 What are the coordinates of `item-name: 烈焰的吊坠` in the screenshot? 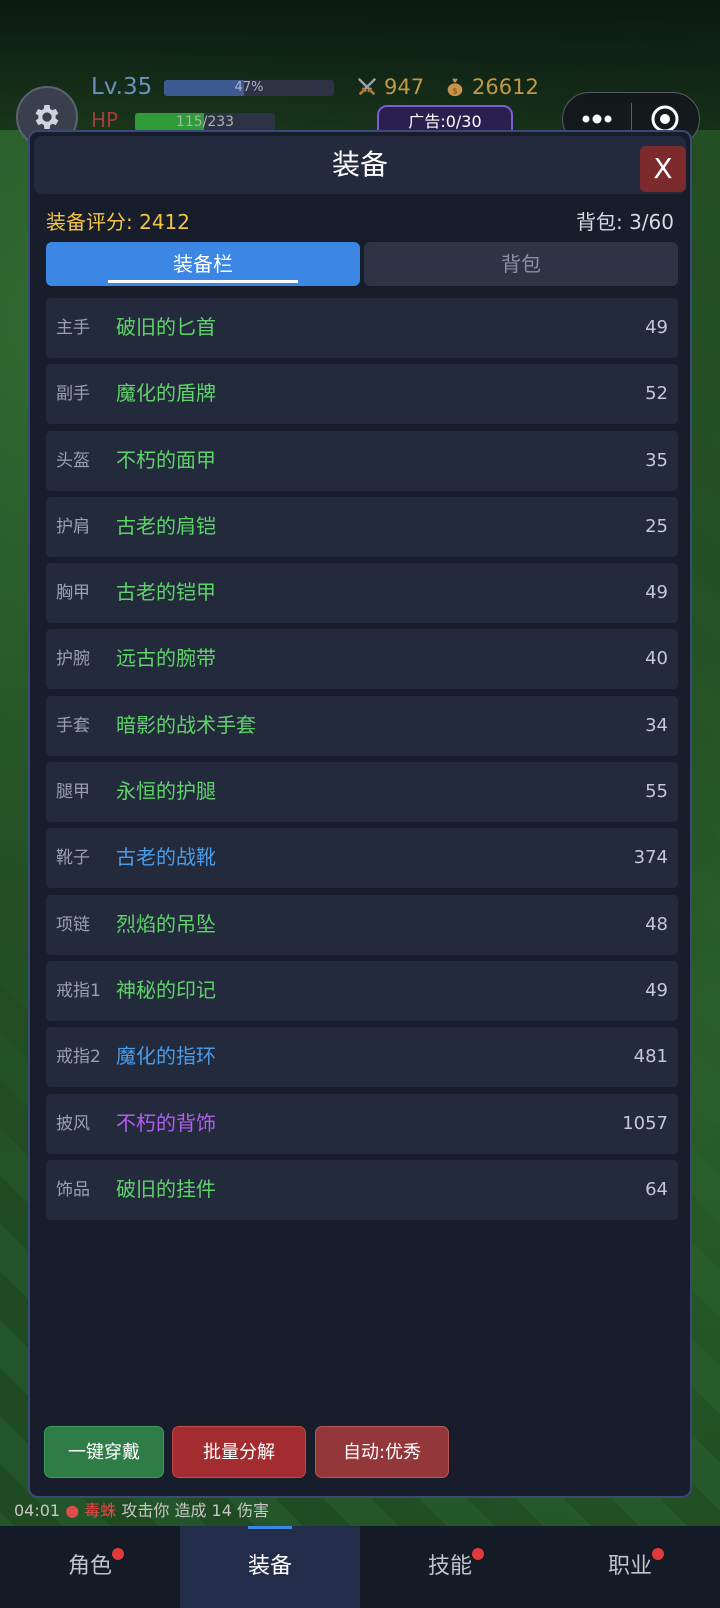 It's located at (166, 923).